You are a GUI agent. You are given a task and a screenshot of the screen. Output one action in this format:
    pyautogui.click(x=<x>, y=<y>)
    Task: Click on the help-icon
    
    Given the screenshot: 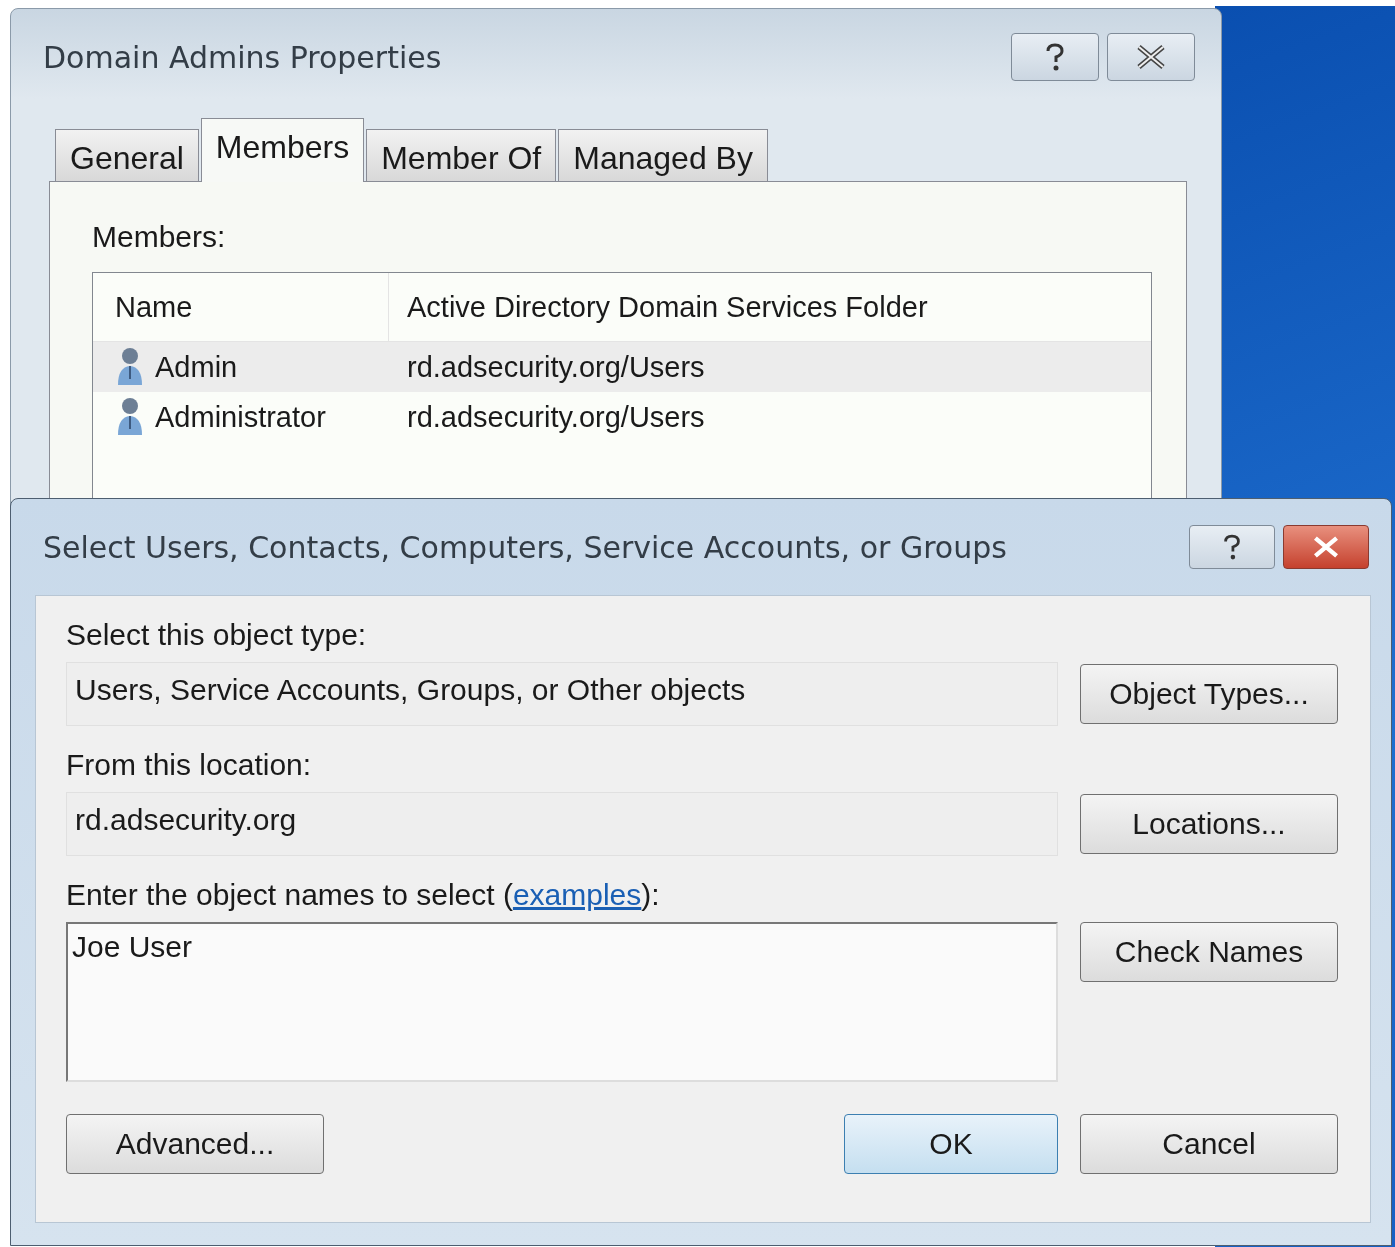 What is the action you would take?
    pyautogui.click(x=1232, y=547)
    